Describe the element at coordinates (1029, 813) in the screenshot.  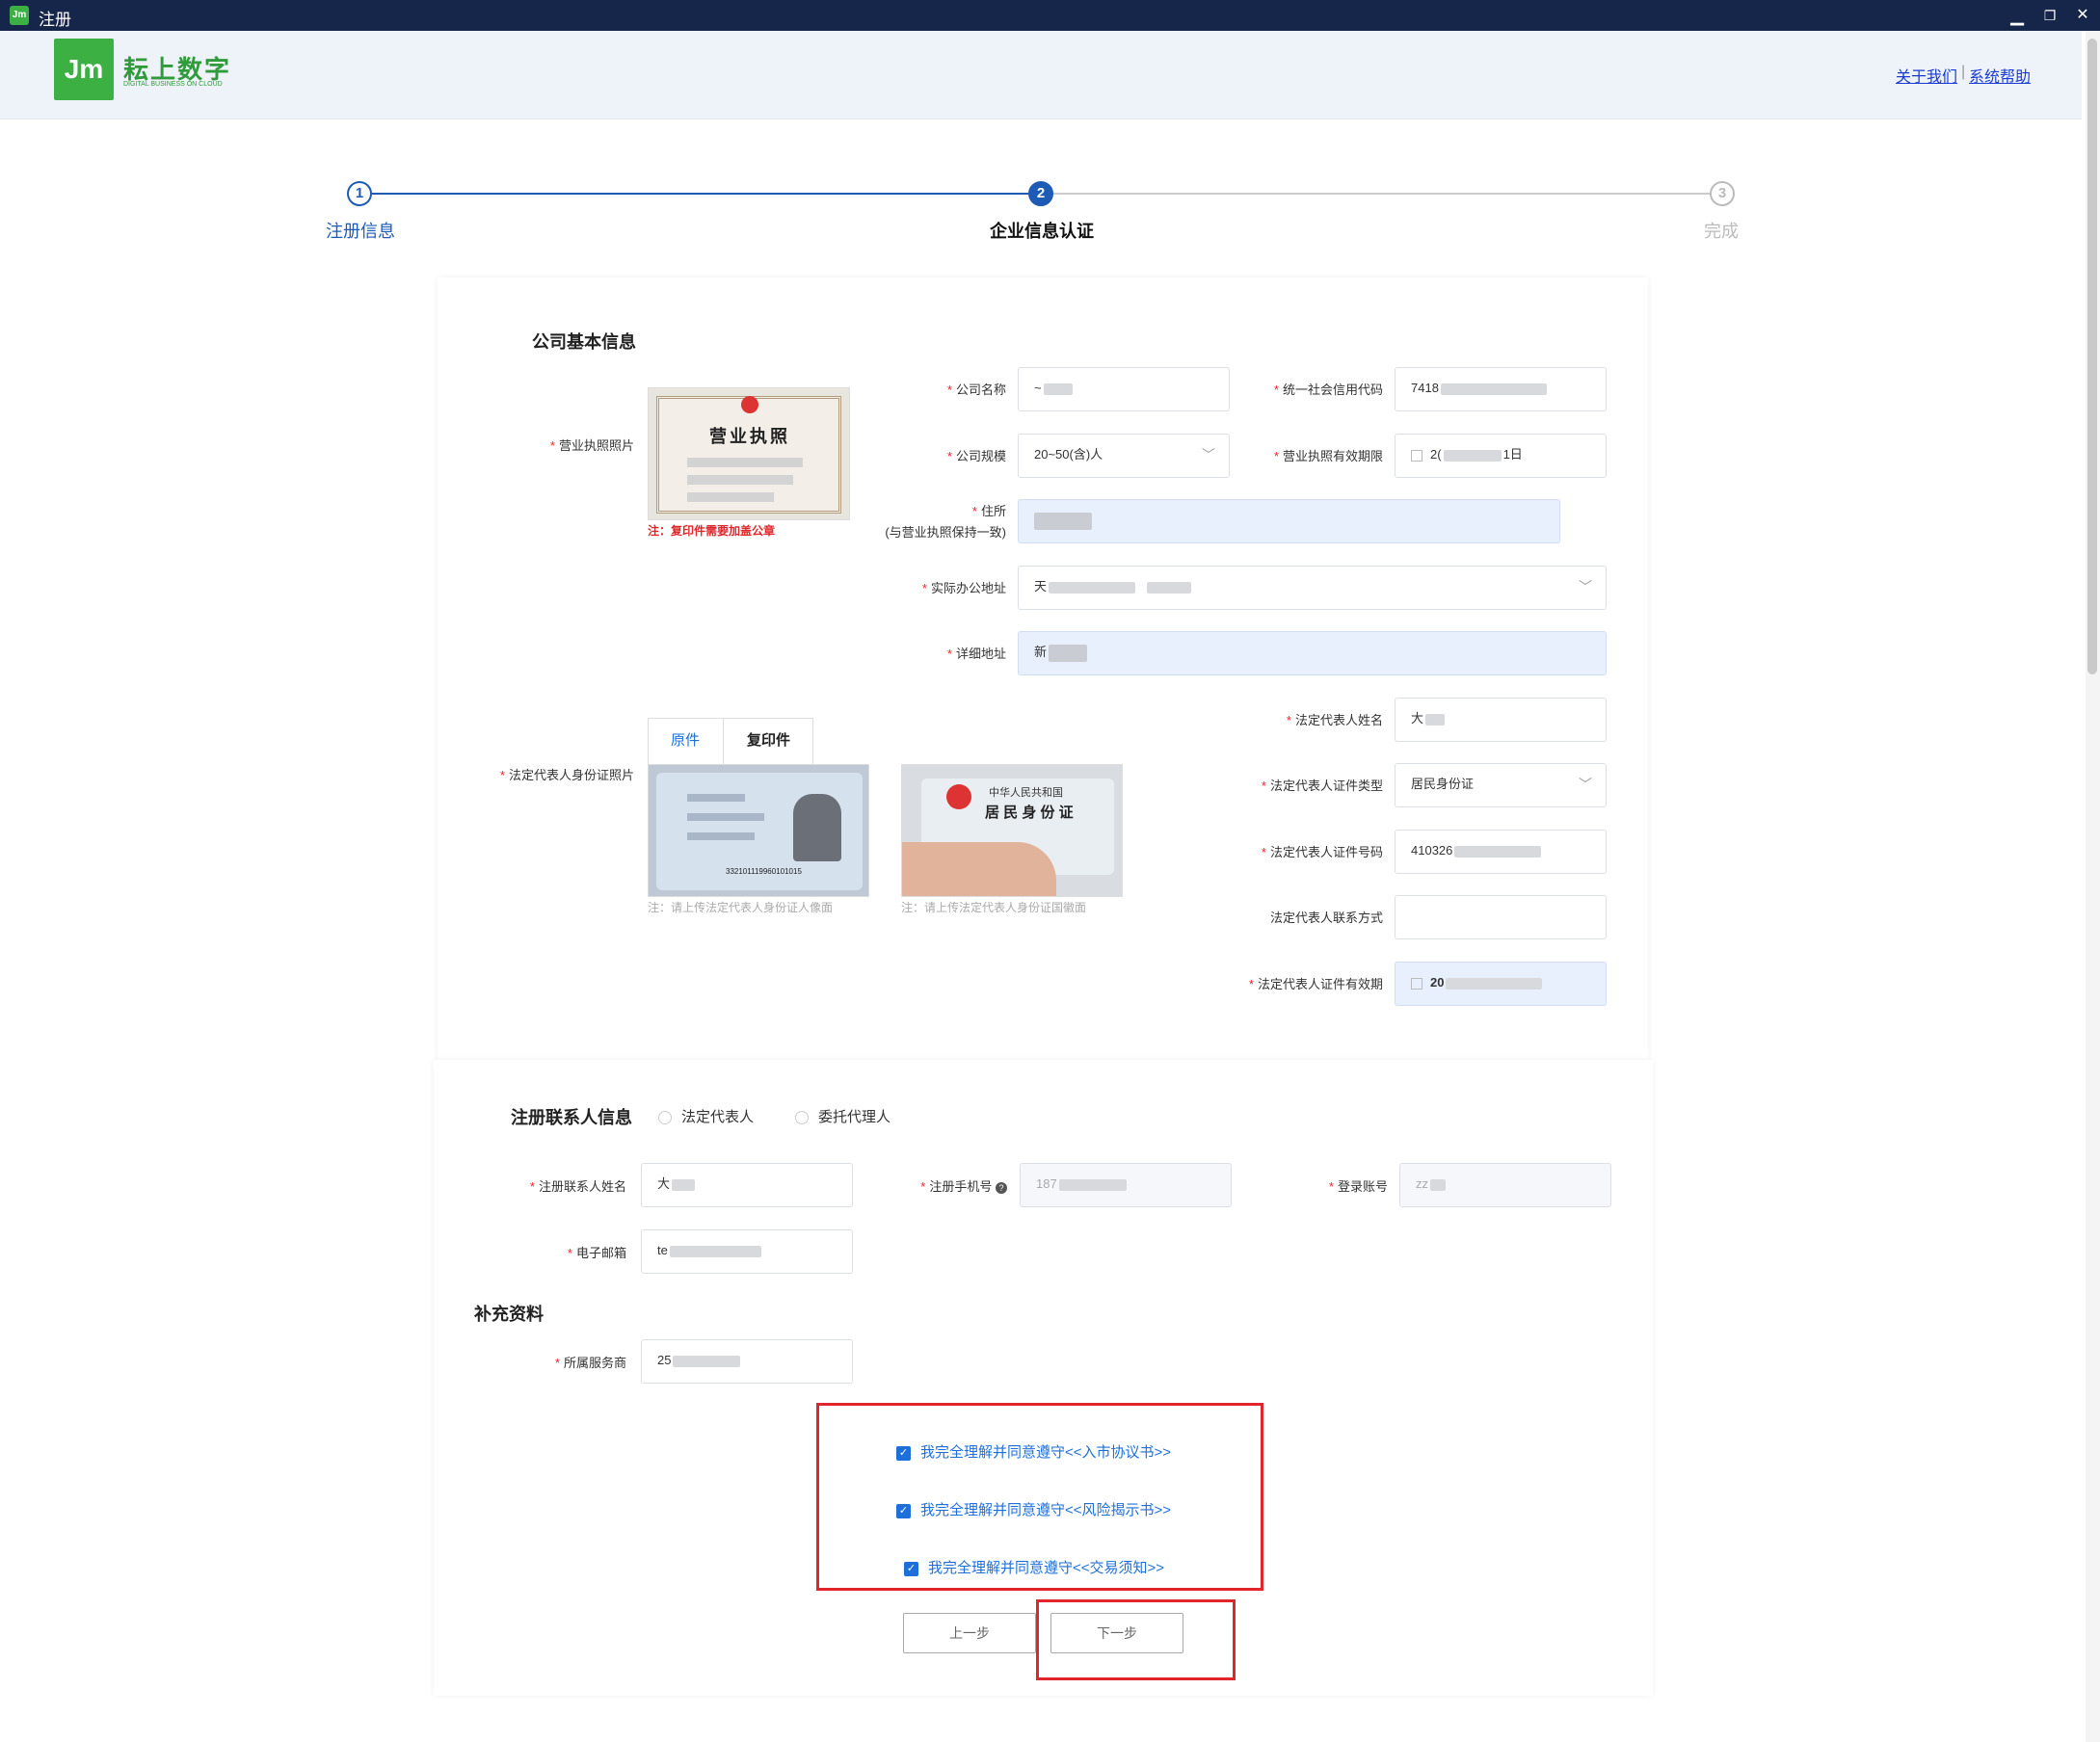
I see `id-card-title: 居 民 身 份 证` at that location.